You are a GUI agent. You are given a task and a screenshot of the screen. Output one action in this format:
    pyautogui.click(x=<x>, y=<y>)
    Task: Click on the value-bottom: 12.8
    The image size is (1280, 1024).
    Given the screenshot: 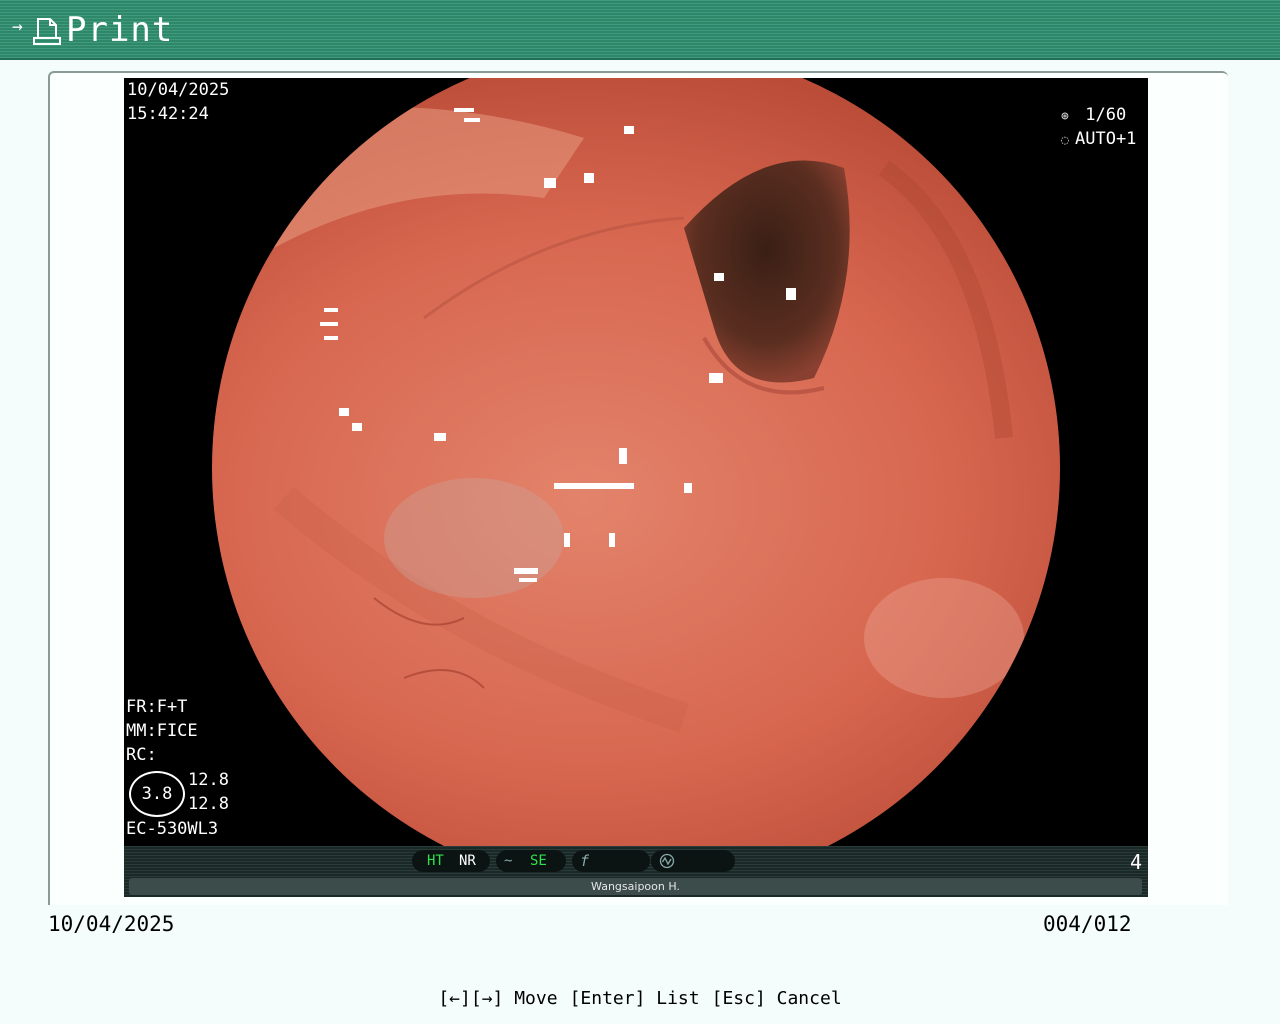 What is the action you would take?
    pyautogui.click(x=208, y=804)
    